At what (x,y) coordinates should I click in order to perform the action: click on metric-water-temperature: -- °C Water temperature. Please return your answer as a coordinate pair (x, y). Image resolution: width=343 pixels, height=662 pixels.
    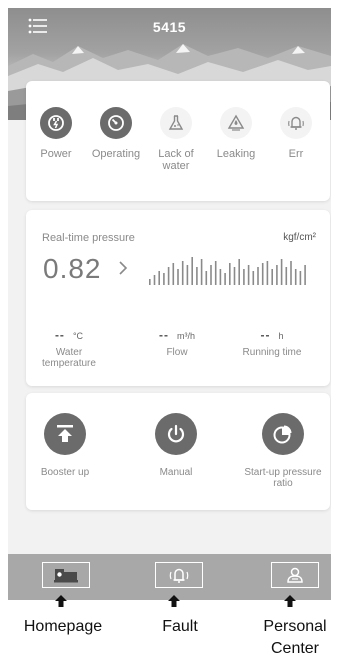
    Looking at the image, I should click on (69, 348).